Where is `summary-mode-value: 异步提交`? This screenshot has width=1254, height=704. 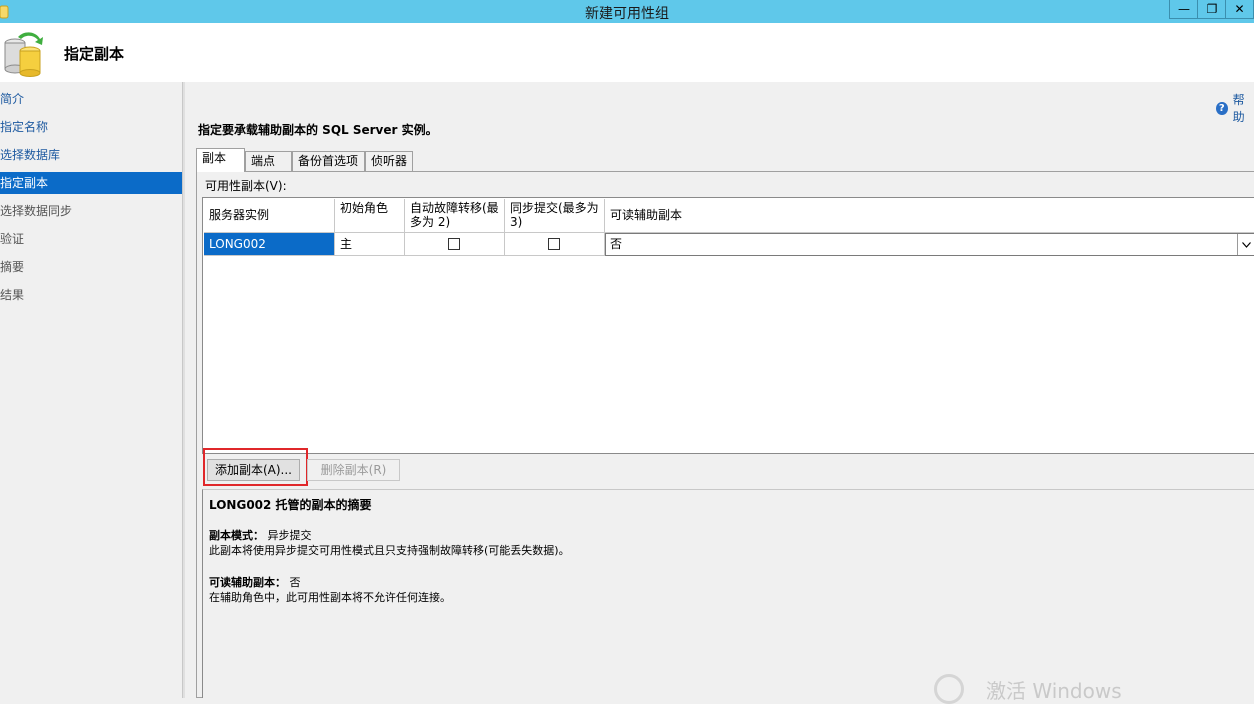 summary-mode-value: 异步提交 is located at coordinates (289, 535).